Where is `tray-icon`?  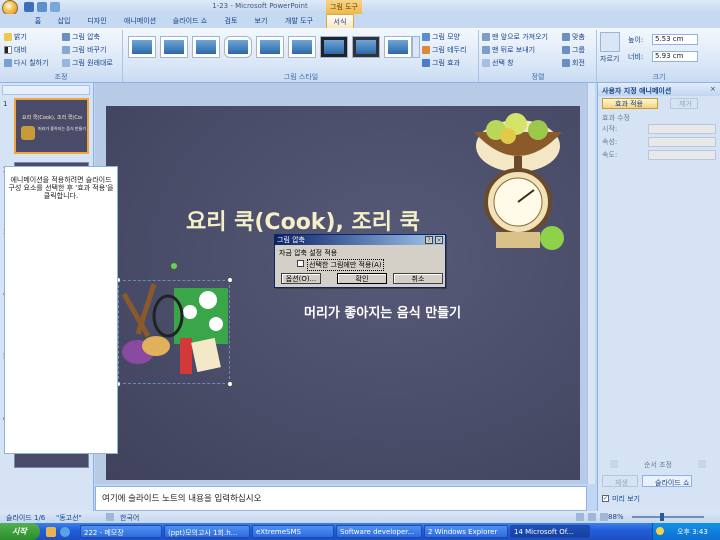
tray-icon is located at coordinates (660, 531).